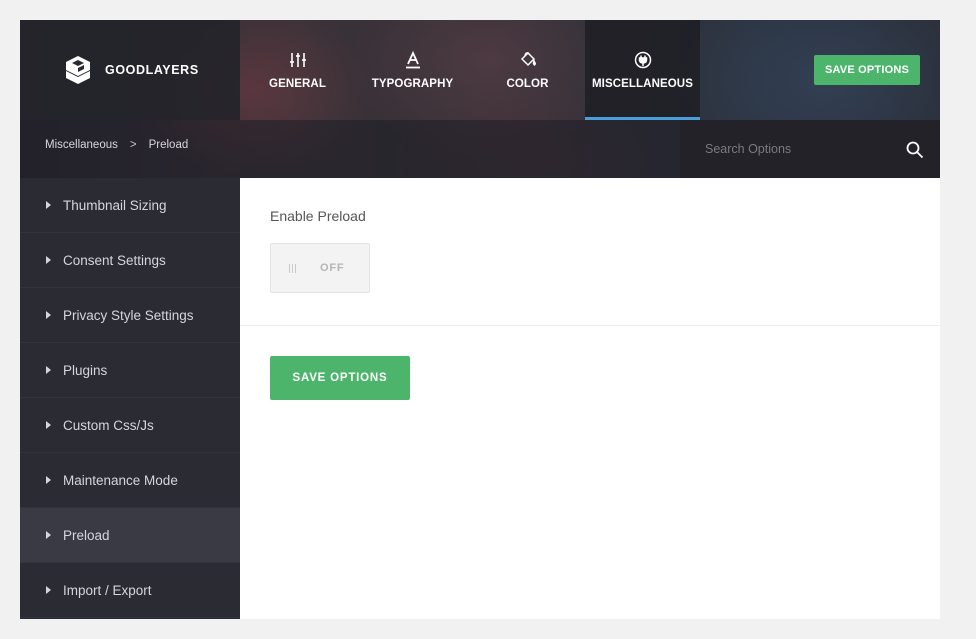 The width and height of the screenshot is (976, 639). I want to click on enable-preload-toggle: OFF, so click(320, 268).